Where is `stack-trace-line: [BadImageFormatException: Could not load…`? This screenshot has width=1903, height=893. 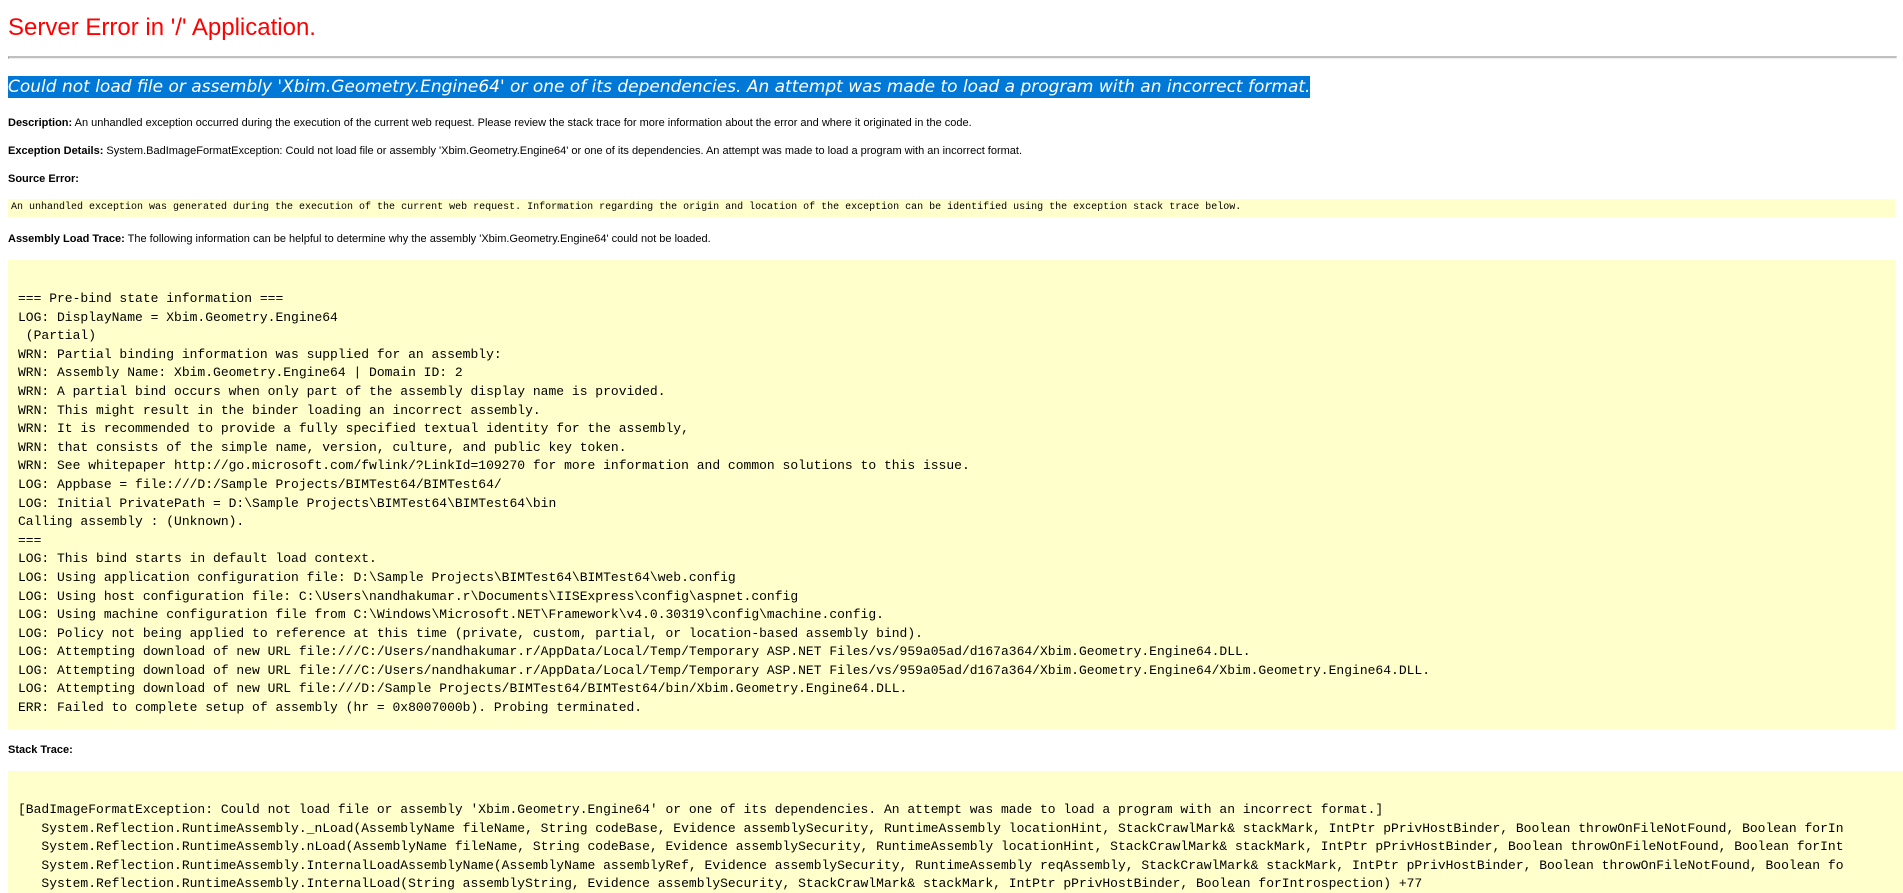
stack-trace-line: [BadImageFormatException: Could not load… is located at coordinates (701, 809).